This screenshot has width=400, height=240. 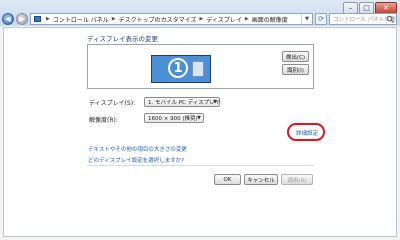 What do you see at coordinates (103, 120) in the screenshot?
I see `resolution-label: 解像度(R):` at bounding box center [103, 120].